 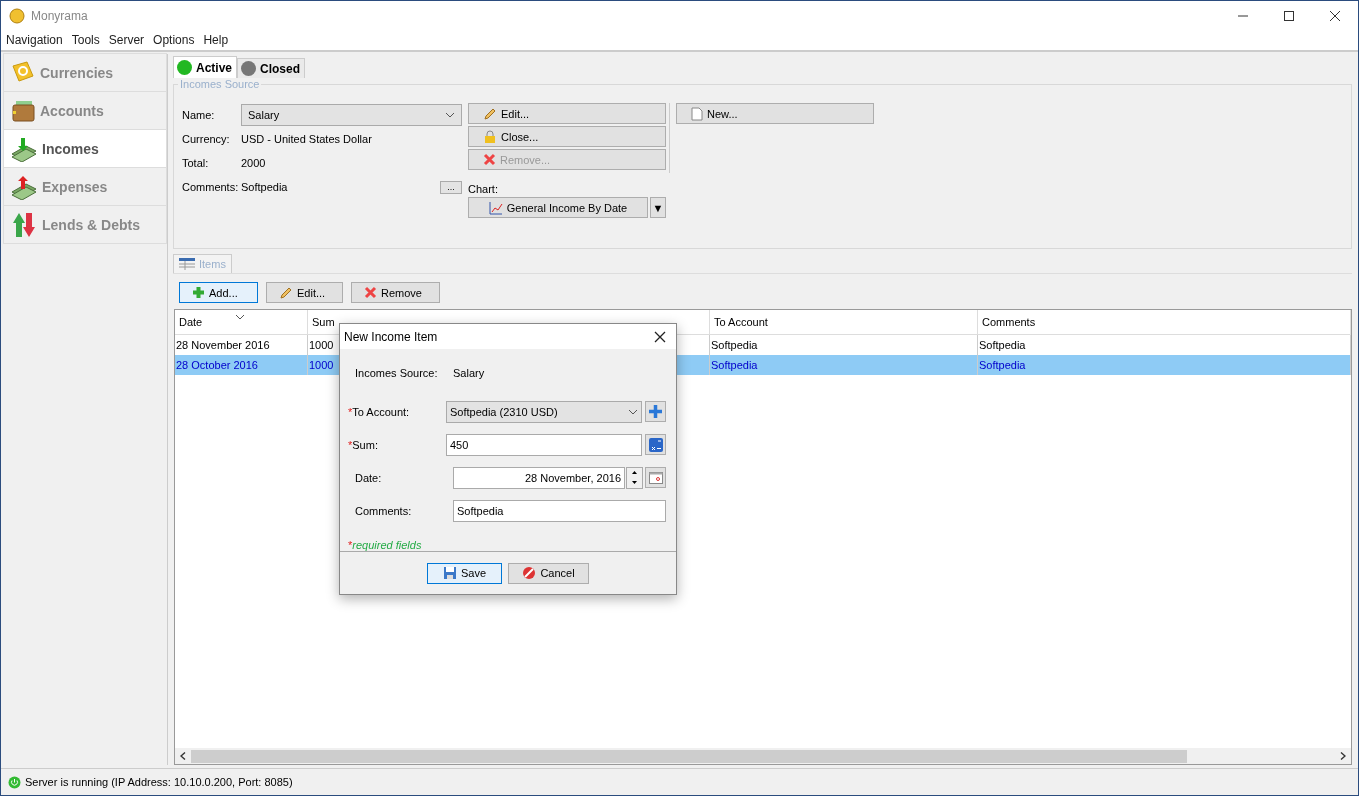 What do you see at coordinates (464, 573) in the screenshot?
I see `dialog-button: Save` at bounding box center [464, 573].